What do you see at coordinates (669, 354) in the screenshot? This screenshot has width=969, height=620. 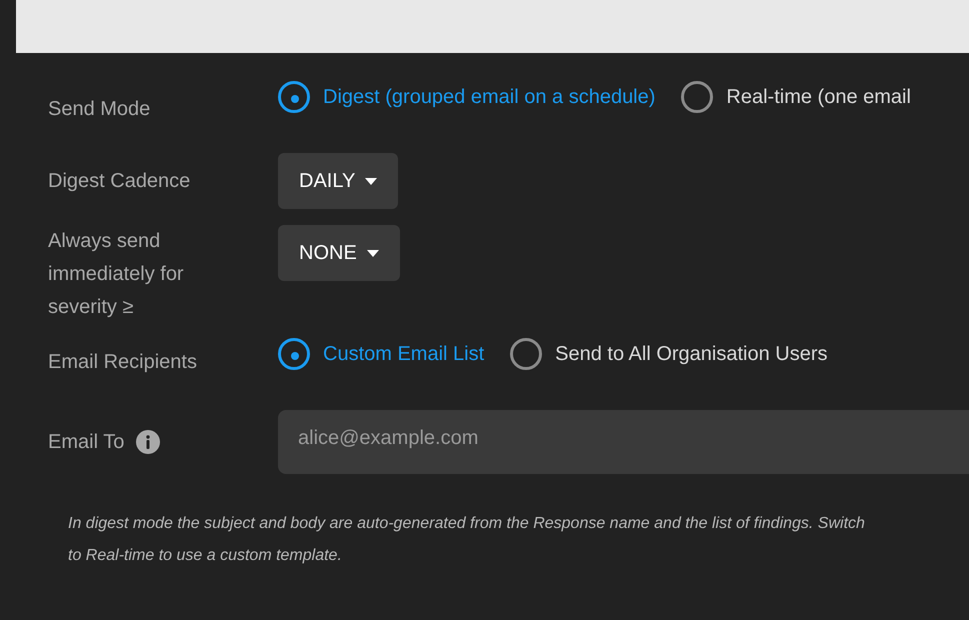 I see `radio-option: Send to All Organisation Users` at bounding box center [669, 354].